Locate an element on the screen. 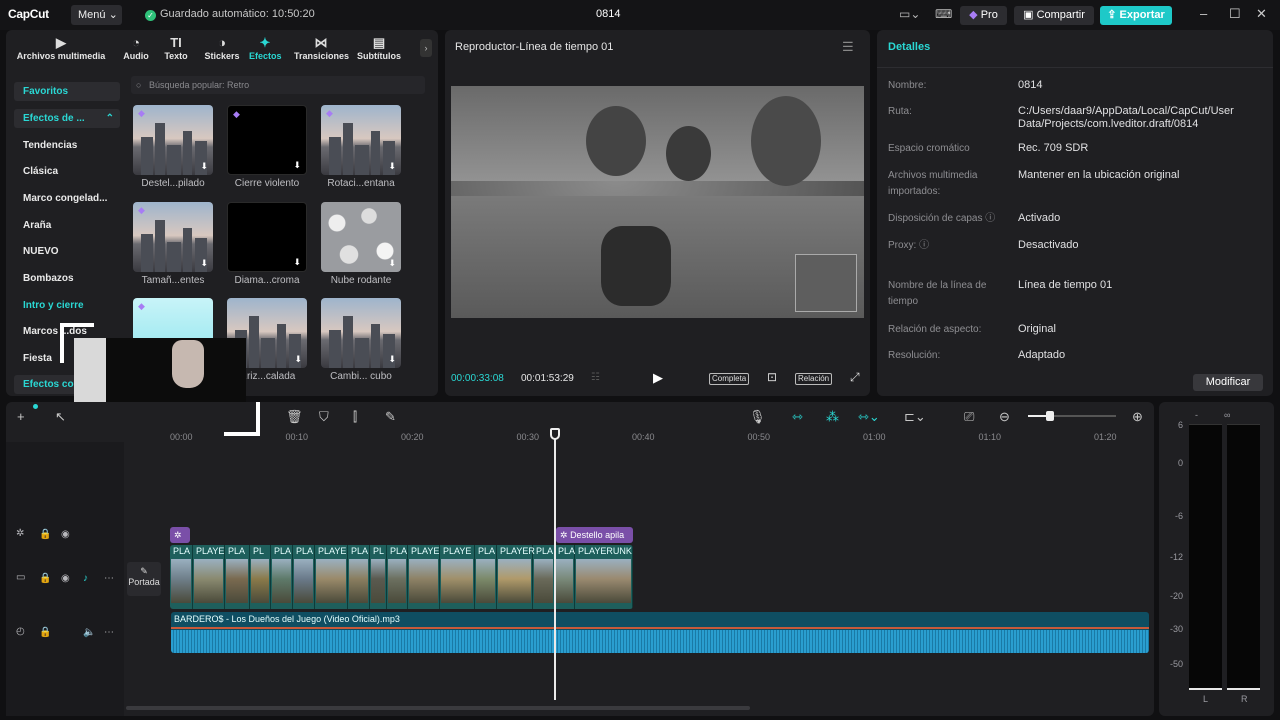 The image size is (1280, 720). tab-transitions: ⋈ Transiciones is located at coordinates (321, 47).